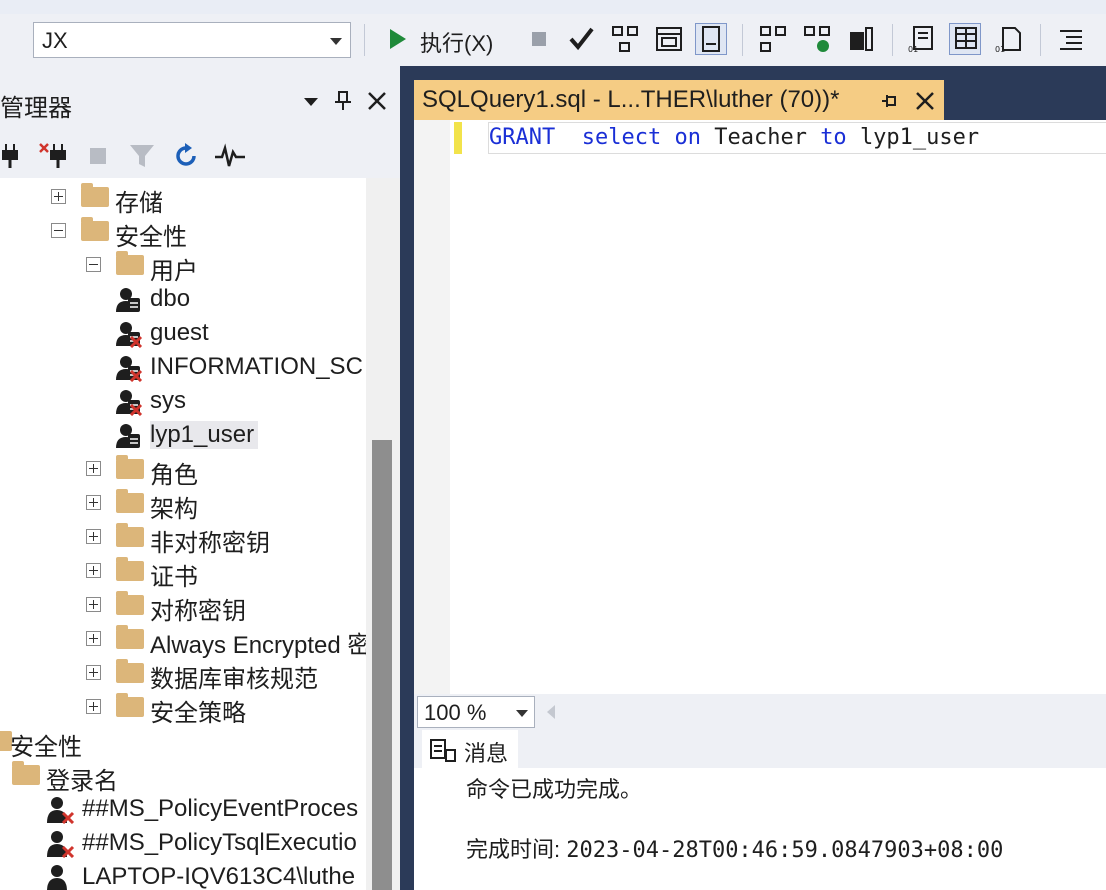  What do you see at coordinates (553, 7) in the screenshot?
I see `menu-strip` at bounding box center [553, 7].